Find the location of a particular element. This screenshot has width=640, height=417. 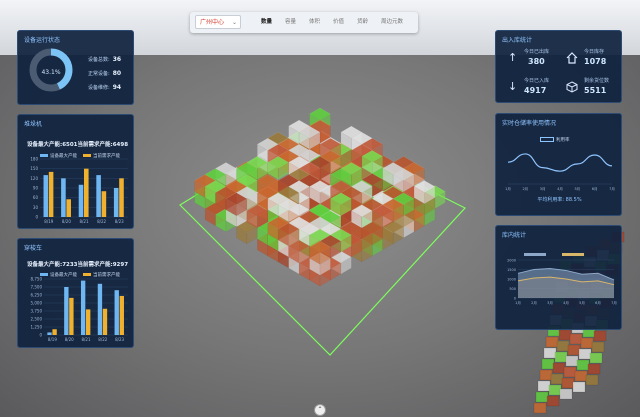

y-tick-label: 90 is located at coordinates (36, 188).